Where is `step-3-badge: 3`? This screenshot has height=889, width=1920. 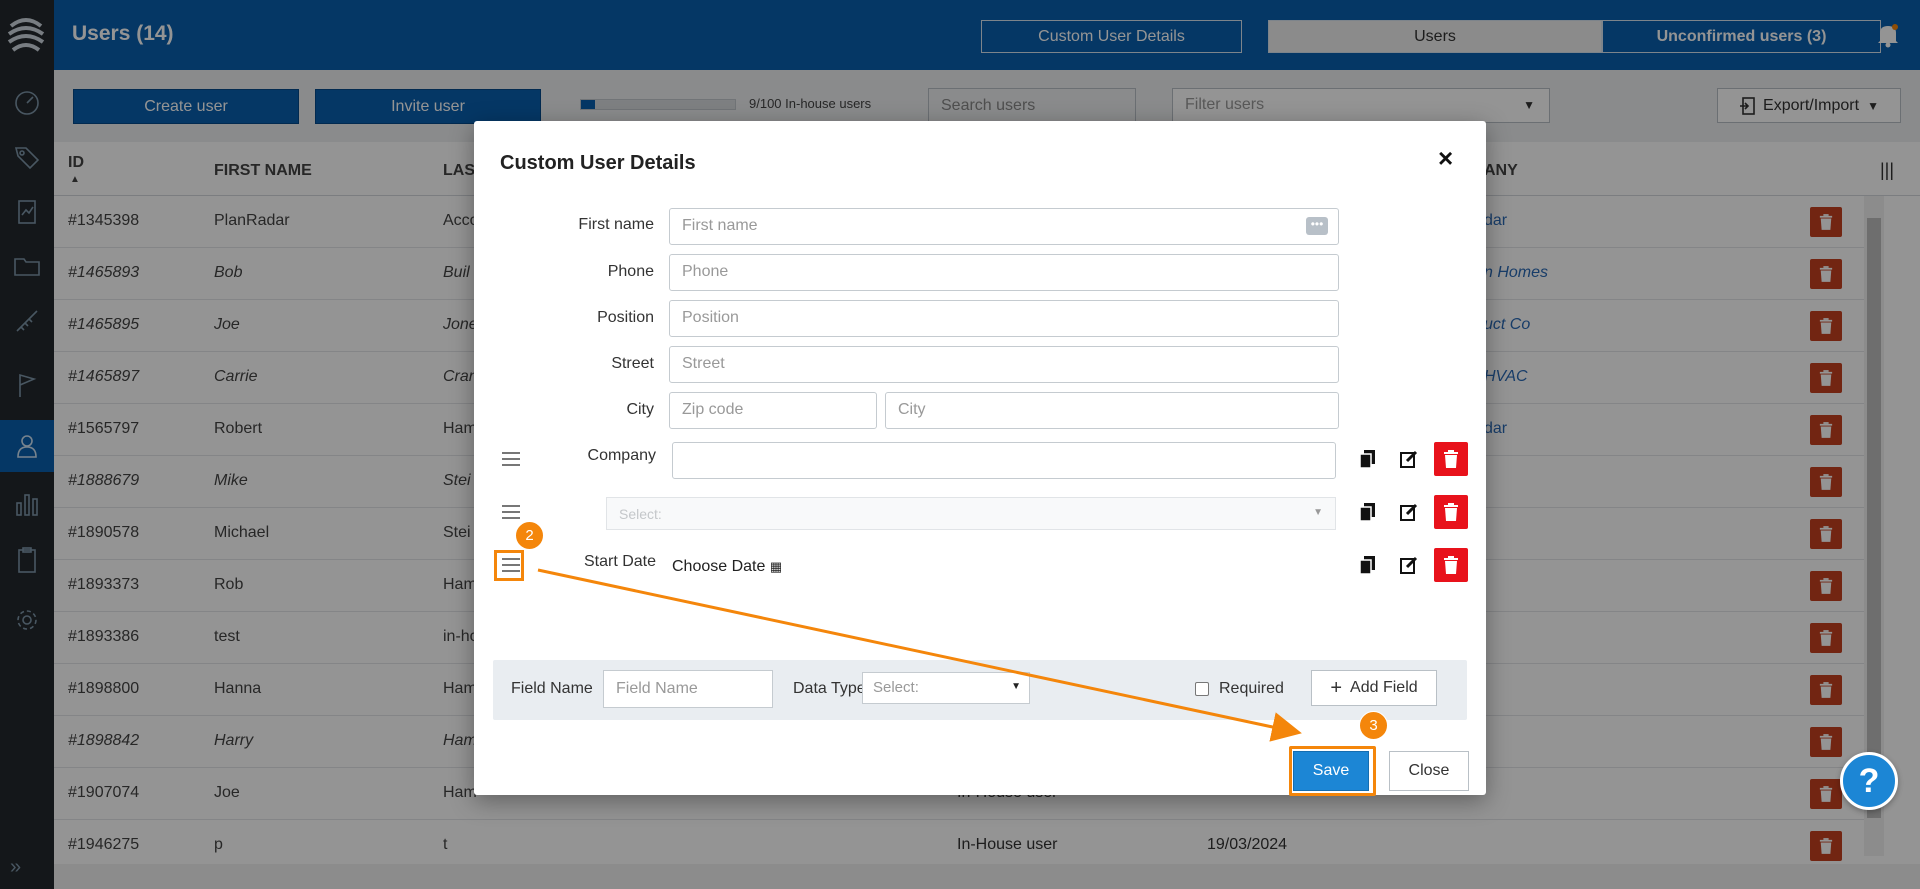 step-3-badge: 3 is located at coordinates (1373, 725).